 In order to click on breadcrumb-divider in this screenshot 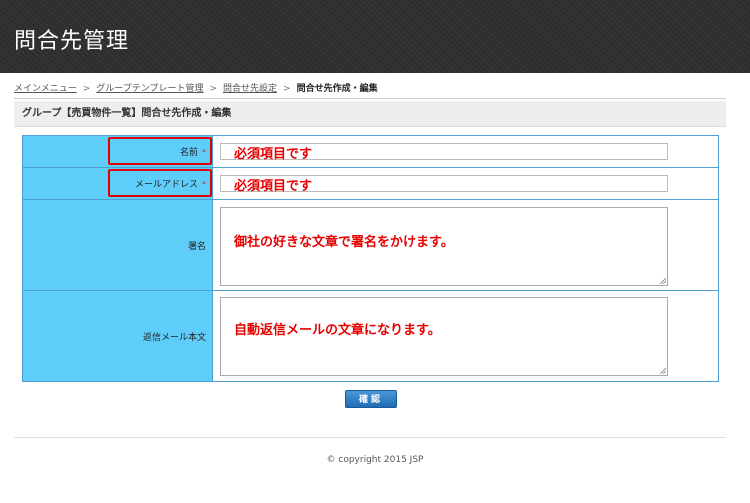, I will do `click(370, 98)`.